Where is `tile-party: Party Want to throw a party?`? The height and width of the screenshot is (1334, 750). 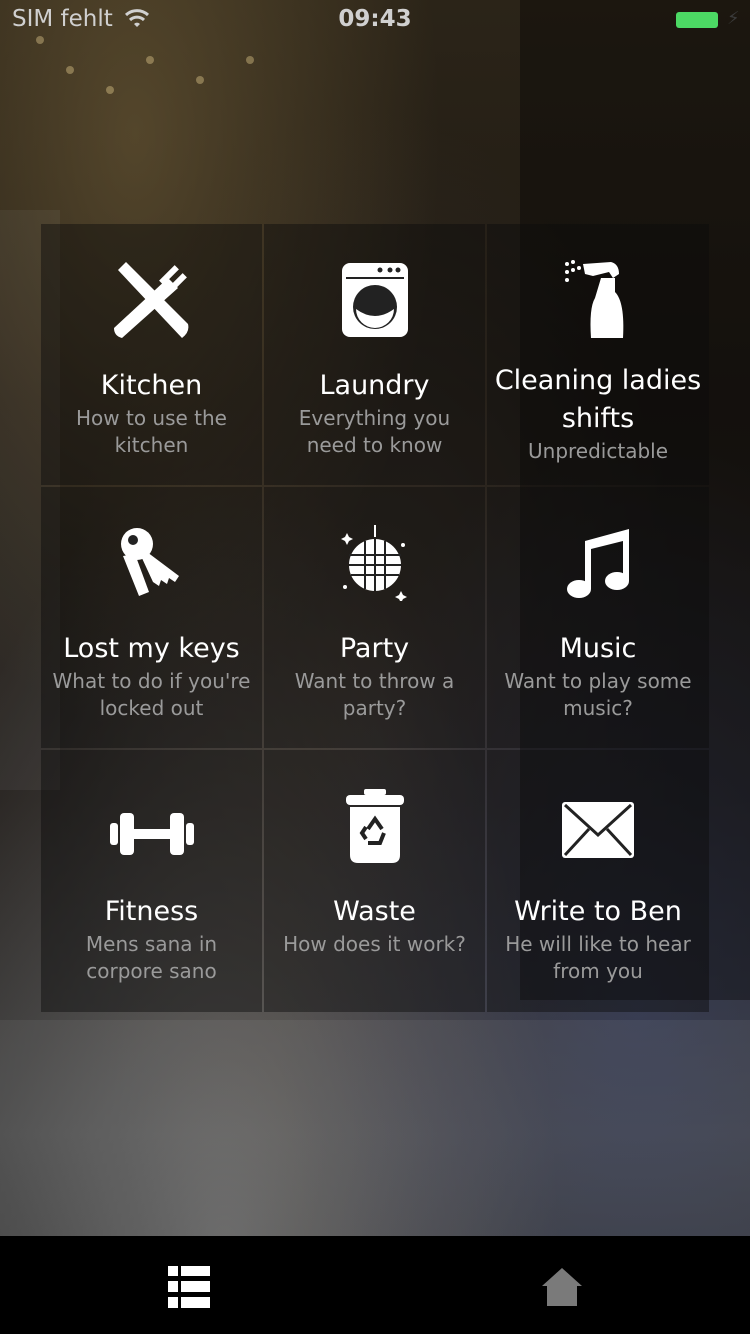 tile-party: Party Want to throw a party? is located at coordinates (374, 617).